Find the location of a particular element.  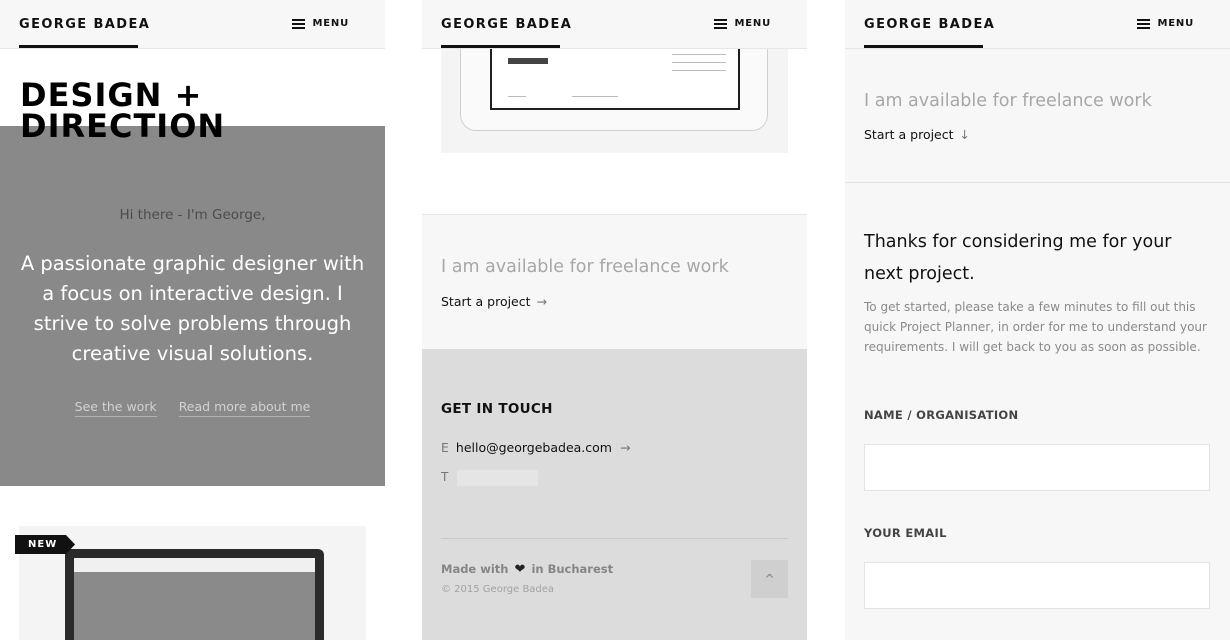

laptop-mockup is located at coordinates (194, 594).